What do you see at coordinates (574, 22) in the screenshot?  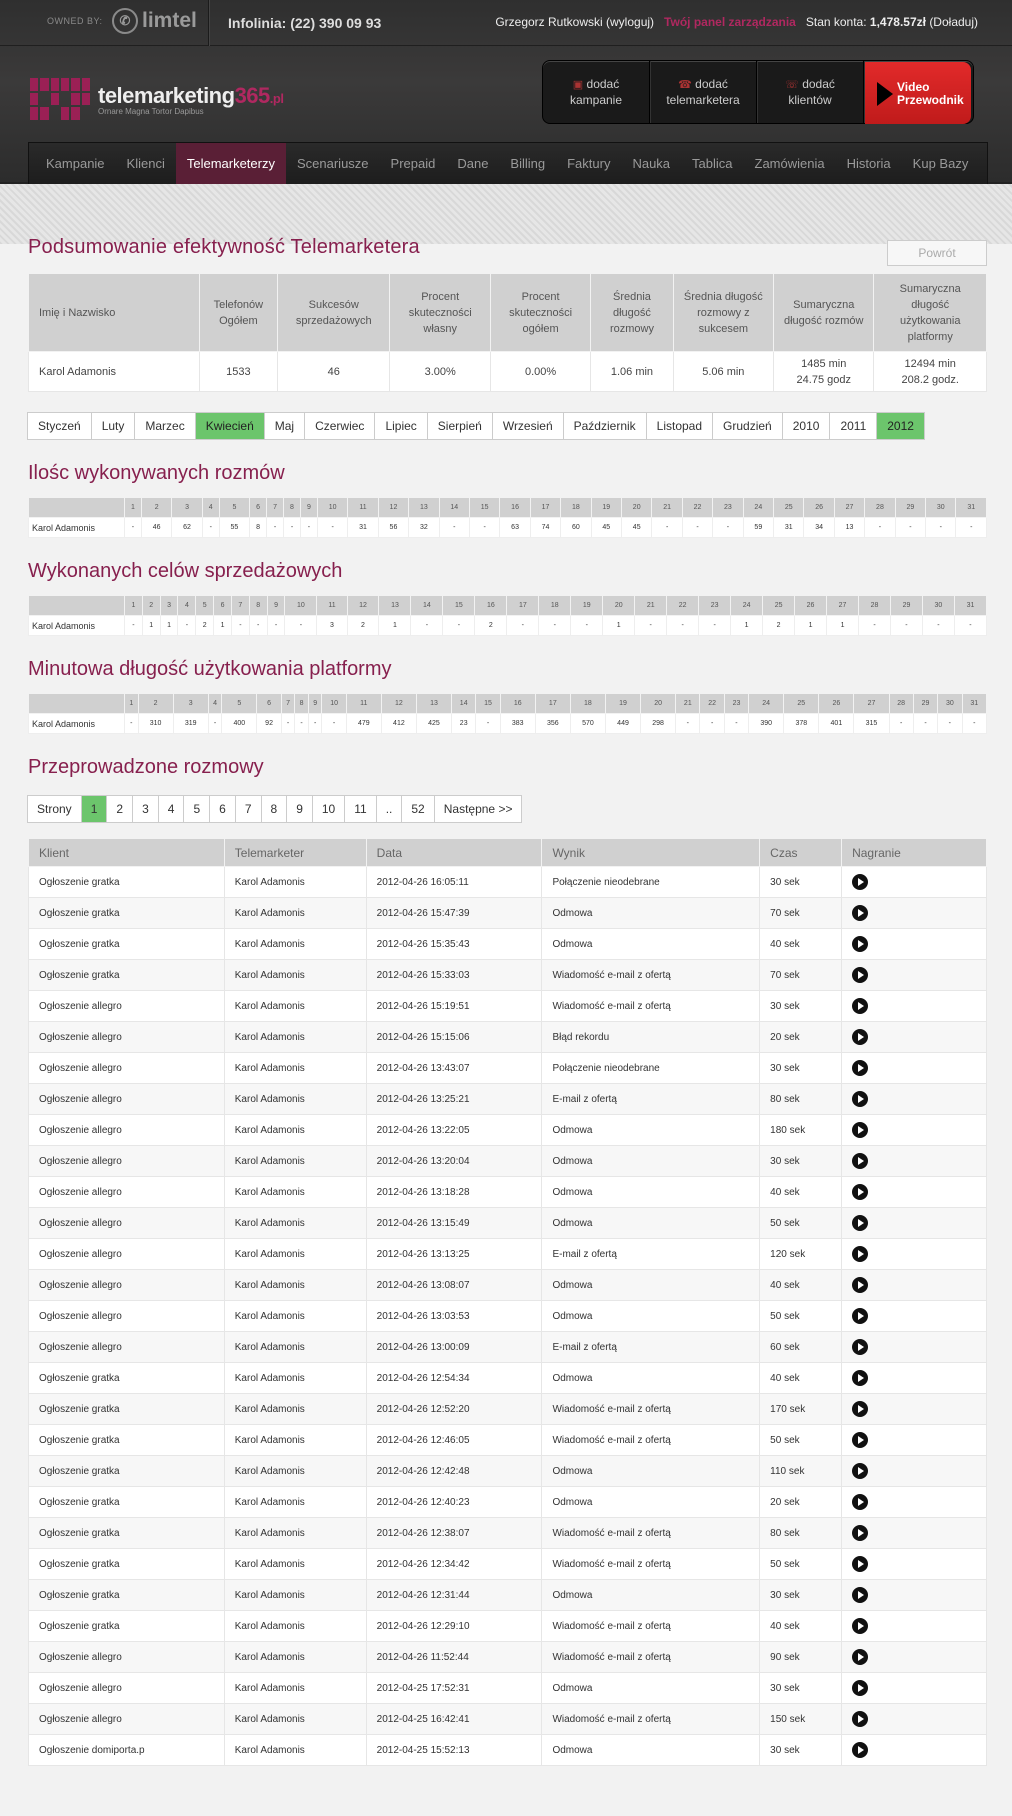 I see `user-logout-link: Grzegorz Rutkowski (wyloguj)` at bounding box center [574, 22].